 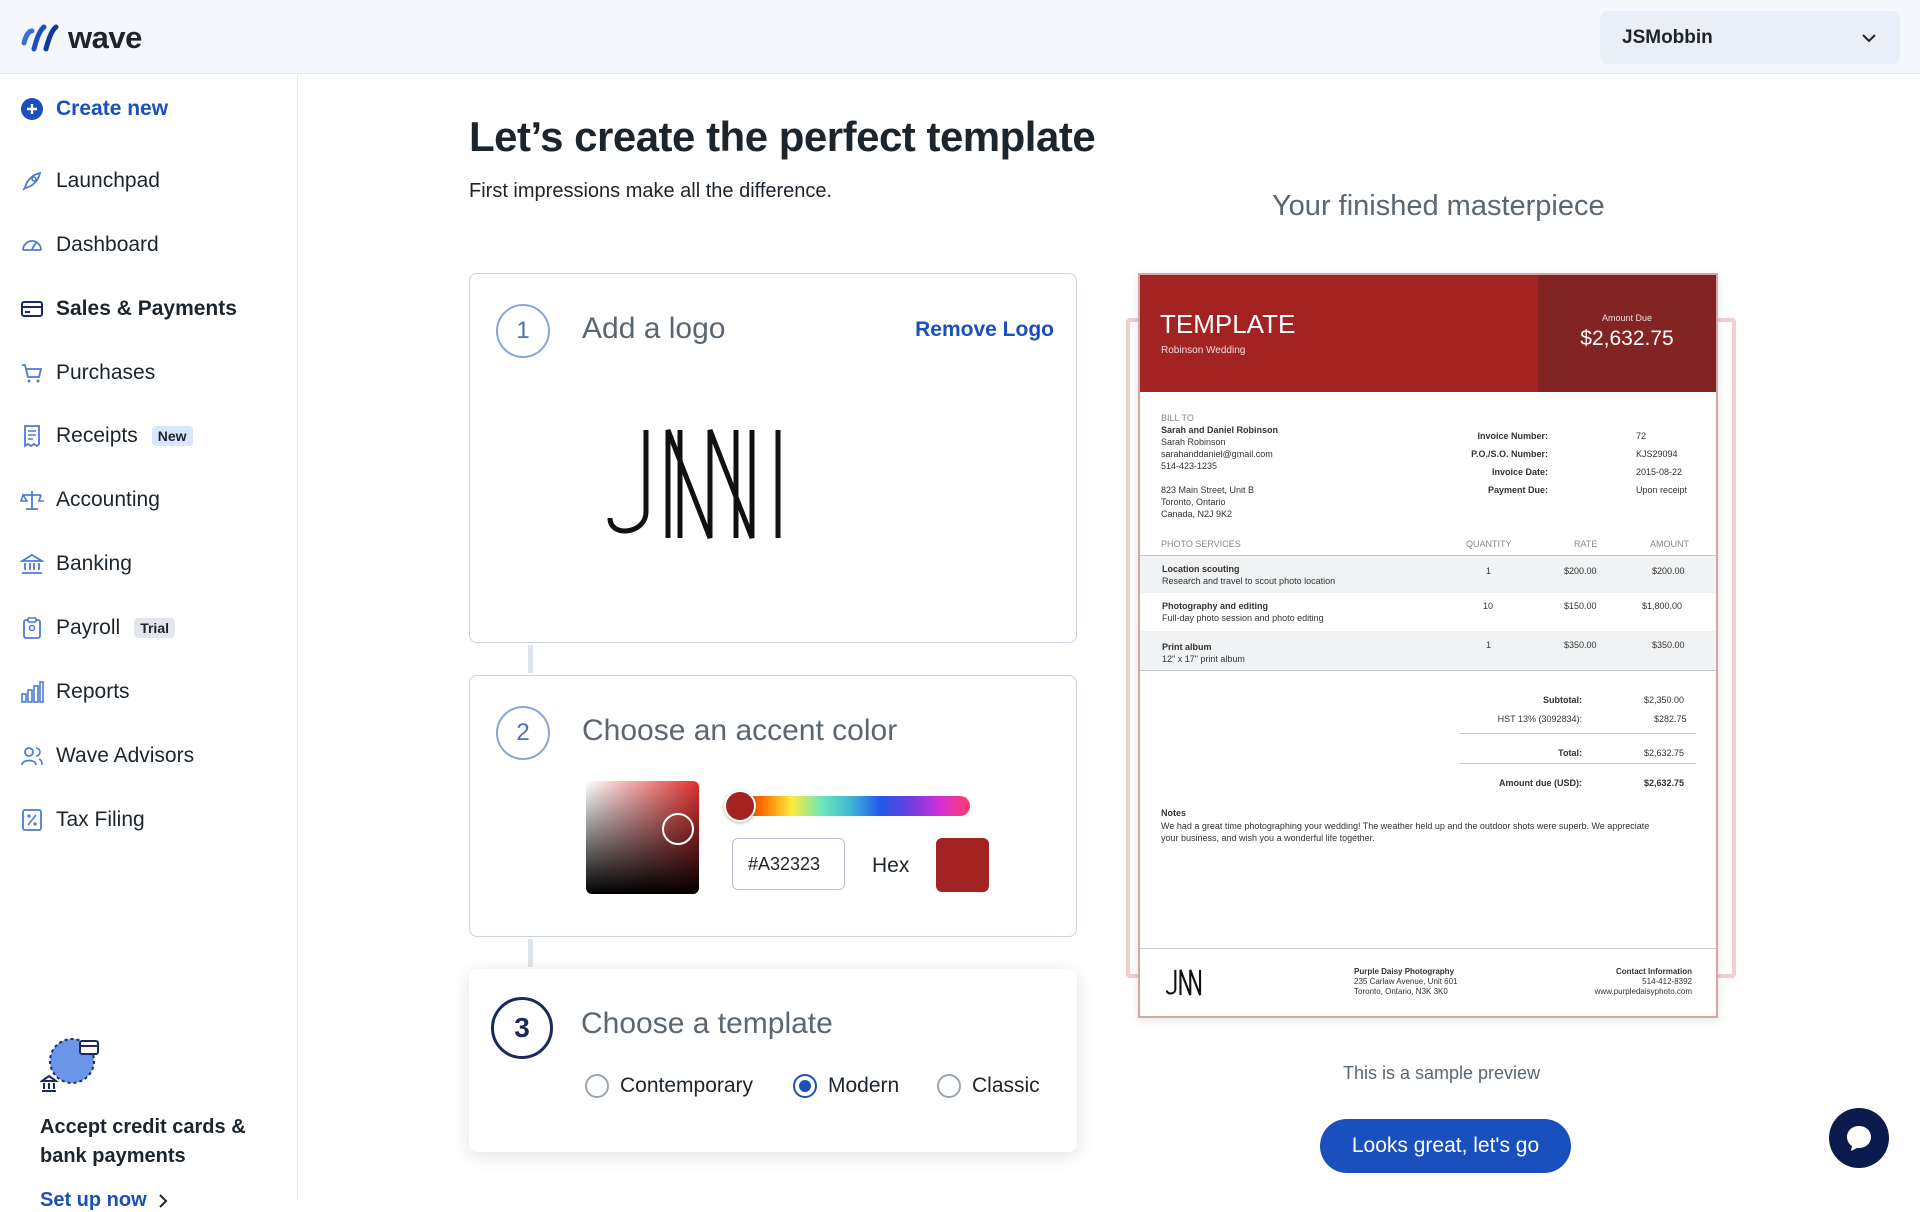 What do you see at coordinates (172, 436) in the screenshot?
I see `new-badge: New` at bounding box center [172, 436].